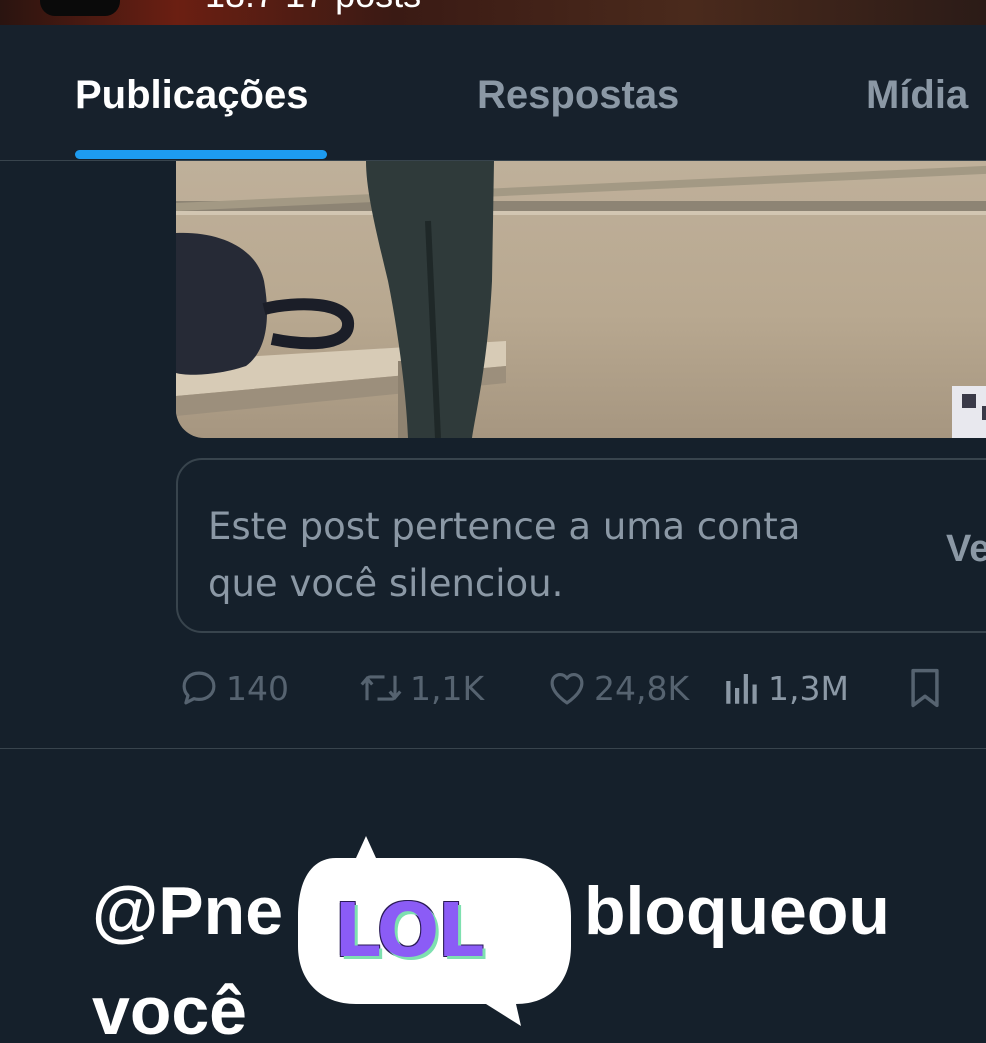  Describe the element at coordinates (80, 8) in the screenshot. I see `avatar` at that location.